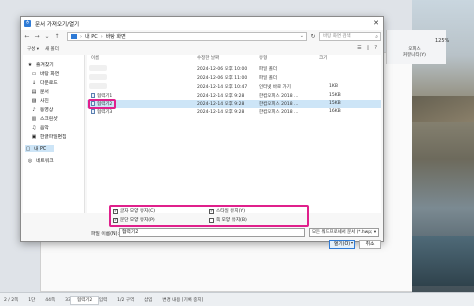  I want to click on sidebar-item-screenshots: ▥ 스크린샷, so click(44, 119).